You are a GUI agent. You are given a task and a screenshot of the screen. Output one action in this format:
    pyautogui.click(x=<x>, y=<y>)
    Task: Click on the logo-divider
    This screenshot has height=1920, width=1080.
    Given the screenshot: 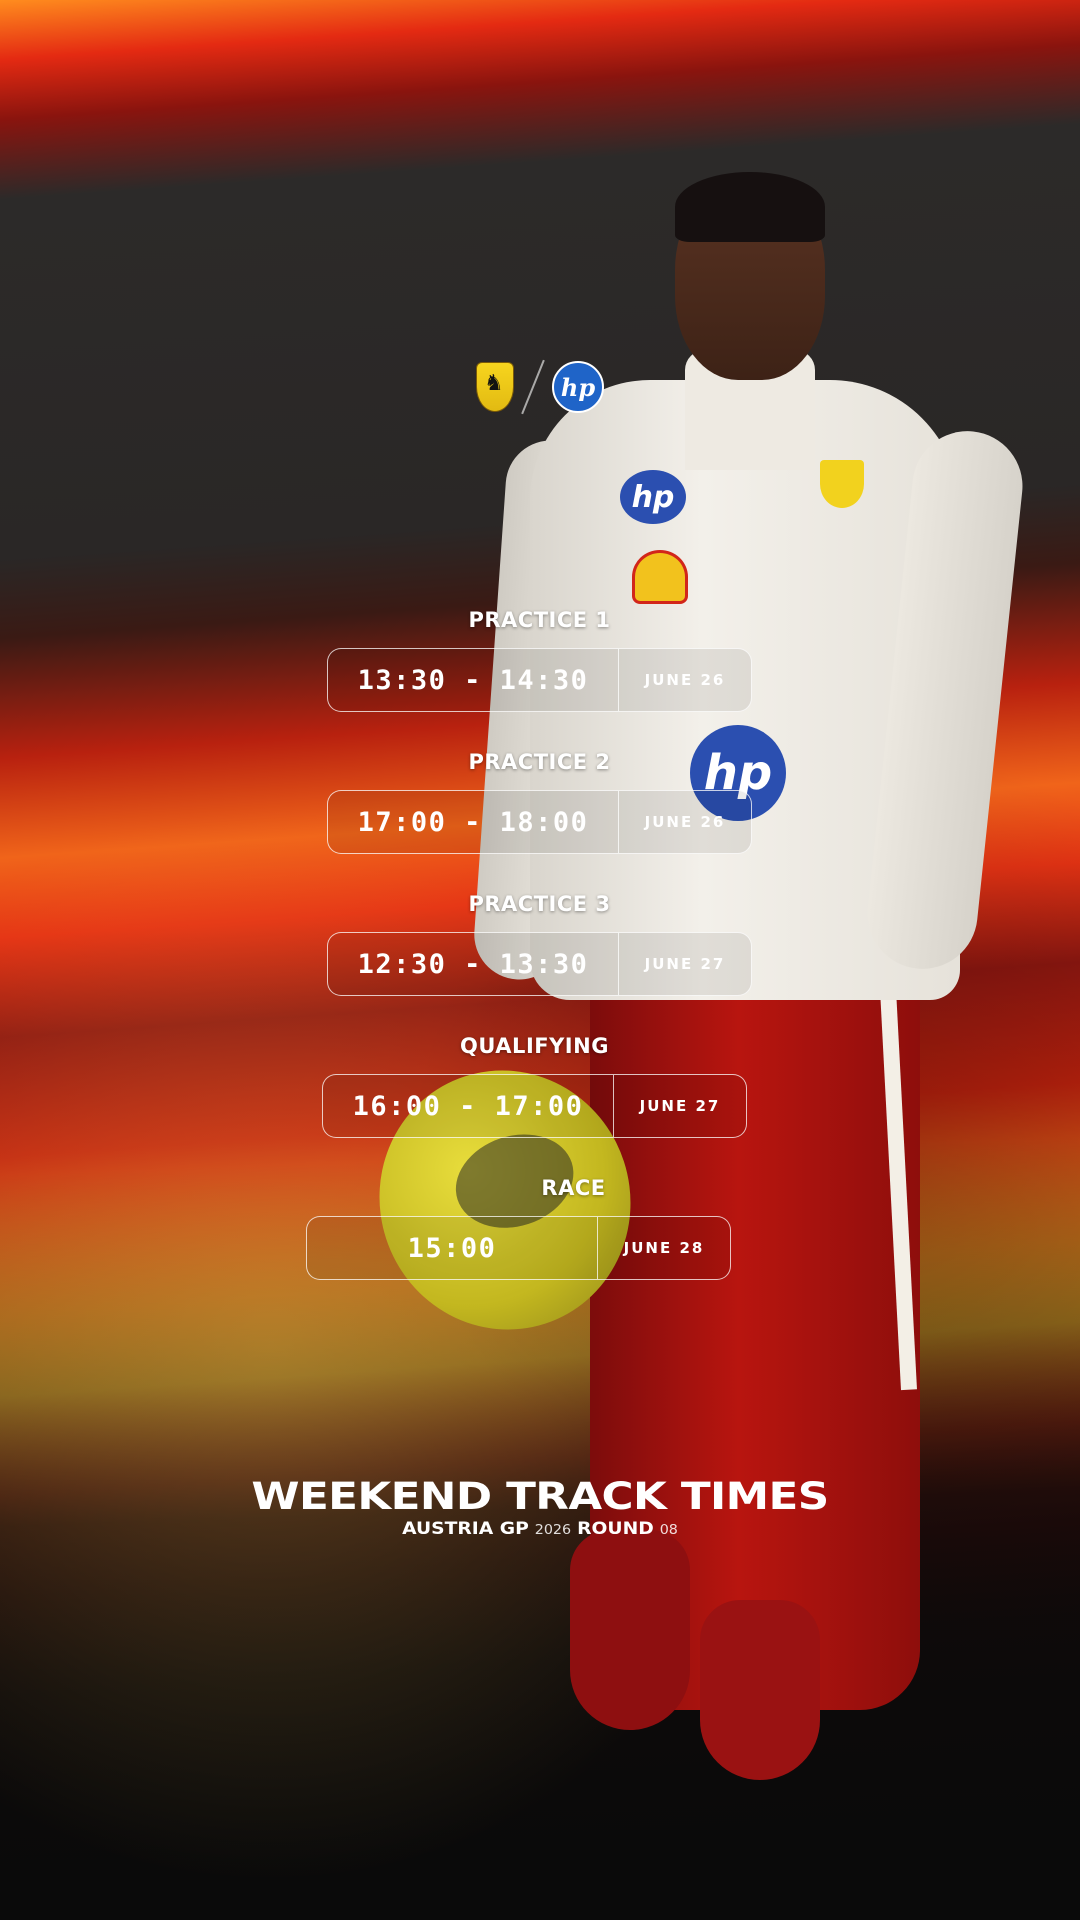 What is the action you would take?
    pyautogui.click(x=533, y=387)
    